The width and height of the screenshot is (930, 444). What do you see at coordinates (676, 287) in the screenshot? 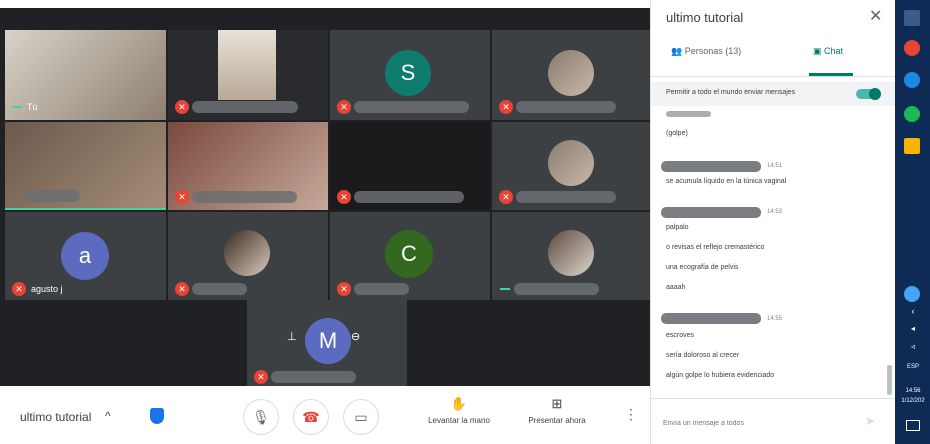
I see `chat-message: aaaah` at bounding box center [676, 287].